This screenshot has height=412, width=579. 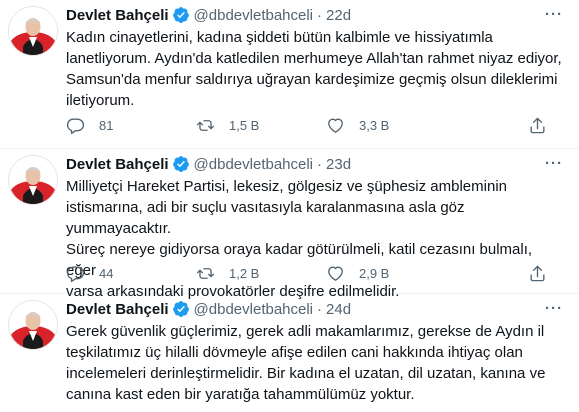 What do you see at coordinates (338, 164) in the screenshot?
I see `tweet-time: 23d` at bounding box center [338, 164].